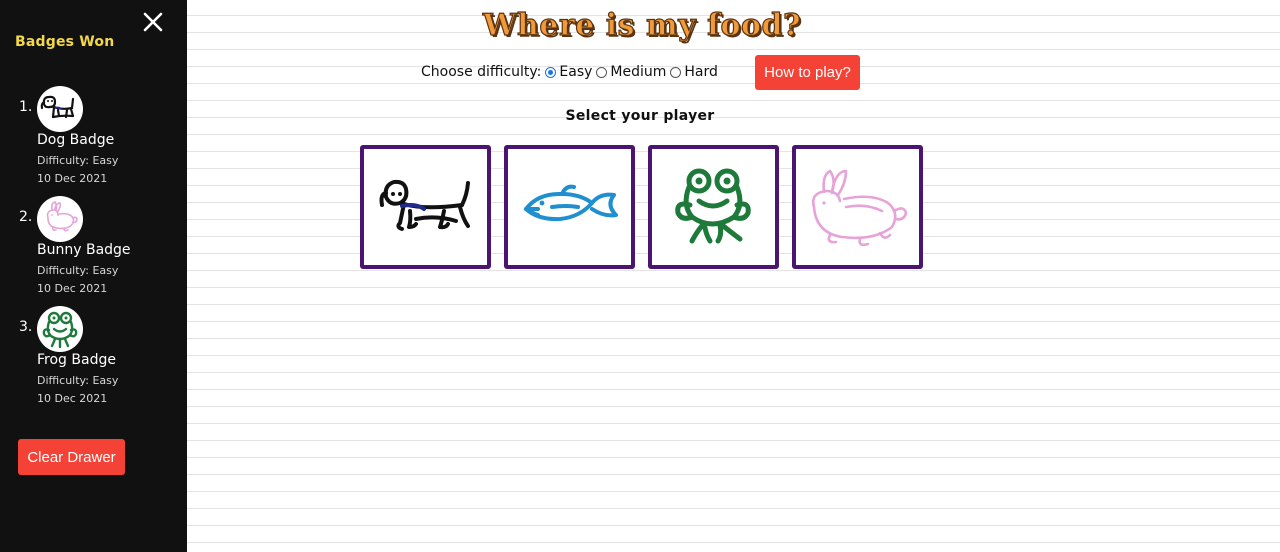 The image size is (1280, 552). Describe the element at coordinates (26, 217) in the screenshot. I see `badge-number: 2.` at that location.